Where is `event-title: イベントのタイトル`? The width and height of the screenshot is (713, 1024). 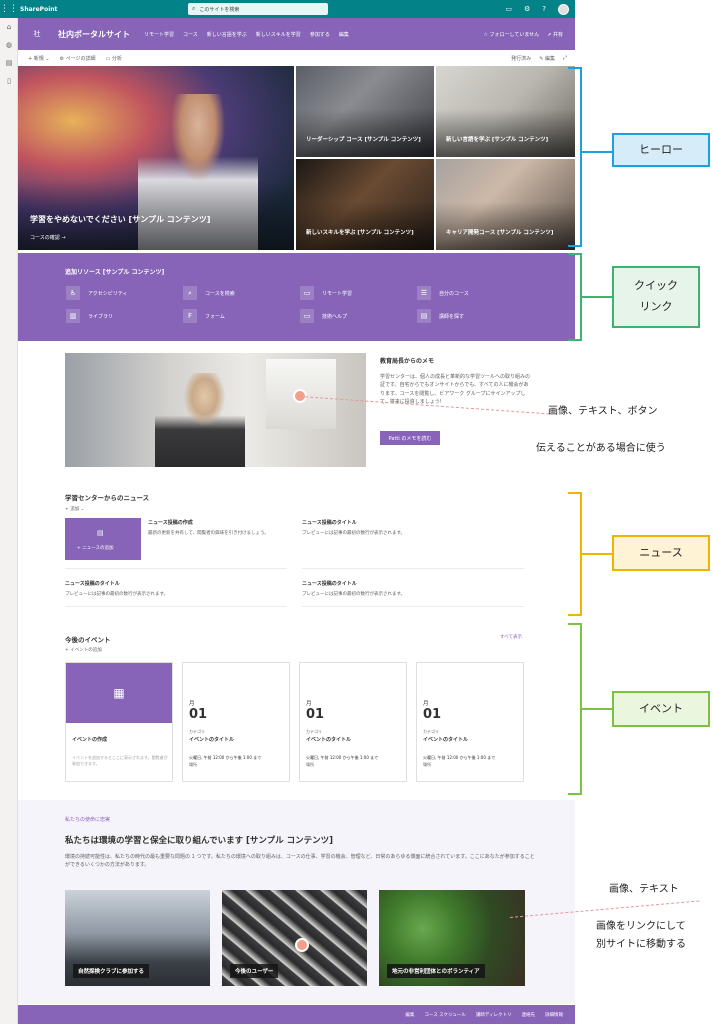 event-title: イベントのタイトル is located at coordinates (329, 740).